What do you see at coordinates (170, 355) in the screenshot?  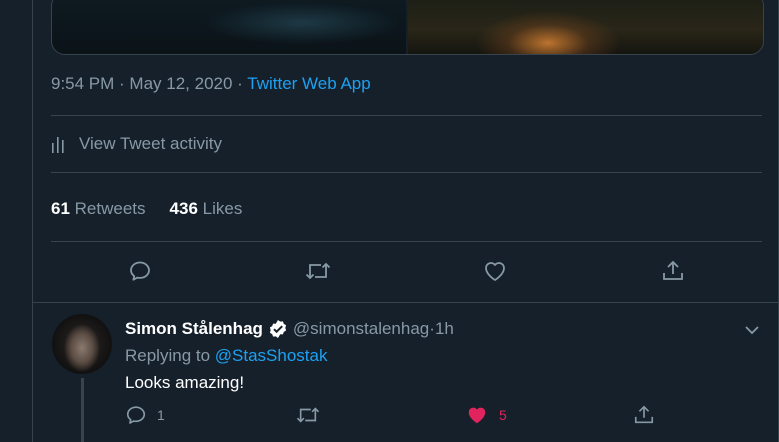 I see `replying-prefix: Replying to` at bounding box center [170, 355].